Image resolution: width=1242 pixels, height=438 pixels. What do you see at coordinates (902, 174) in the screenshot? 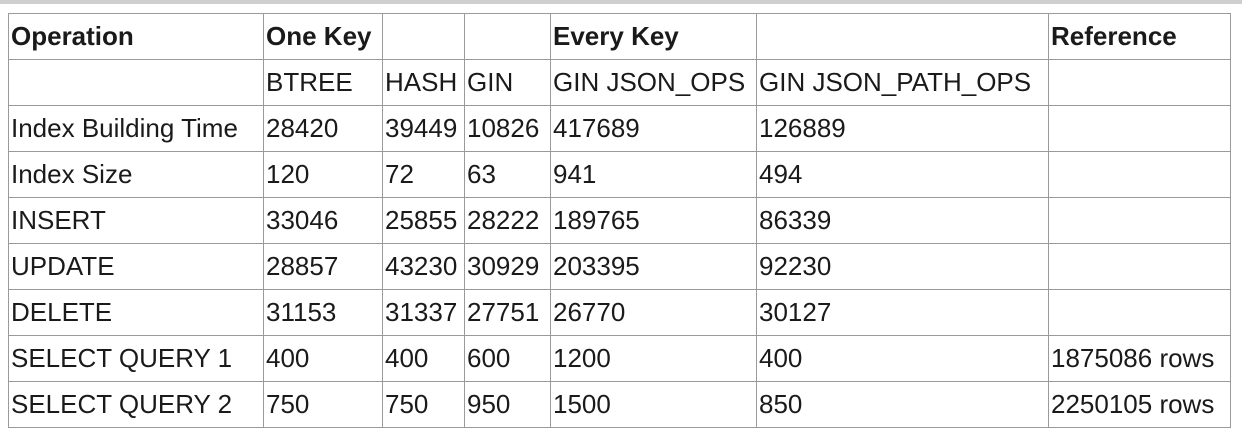
I see `value-cell: 494` at bounding box center [902, 174].